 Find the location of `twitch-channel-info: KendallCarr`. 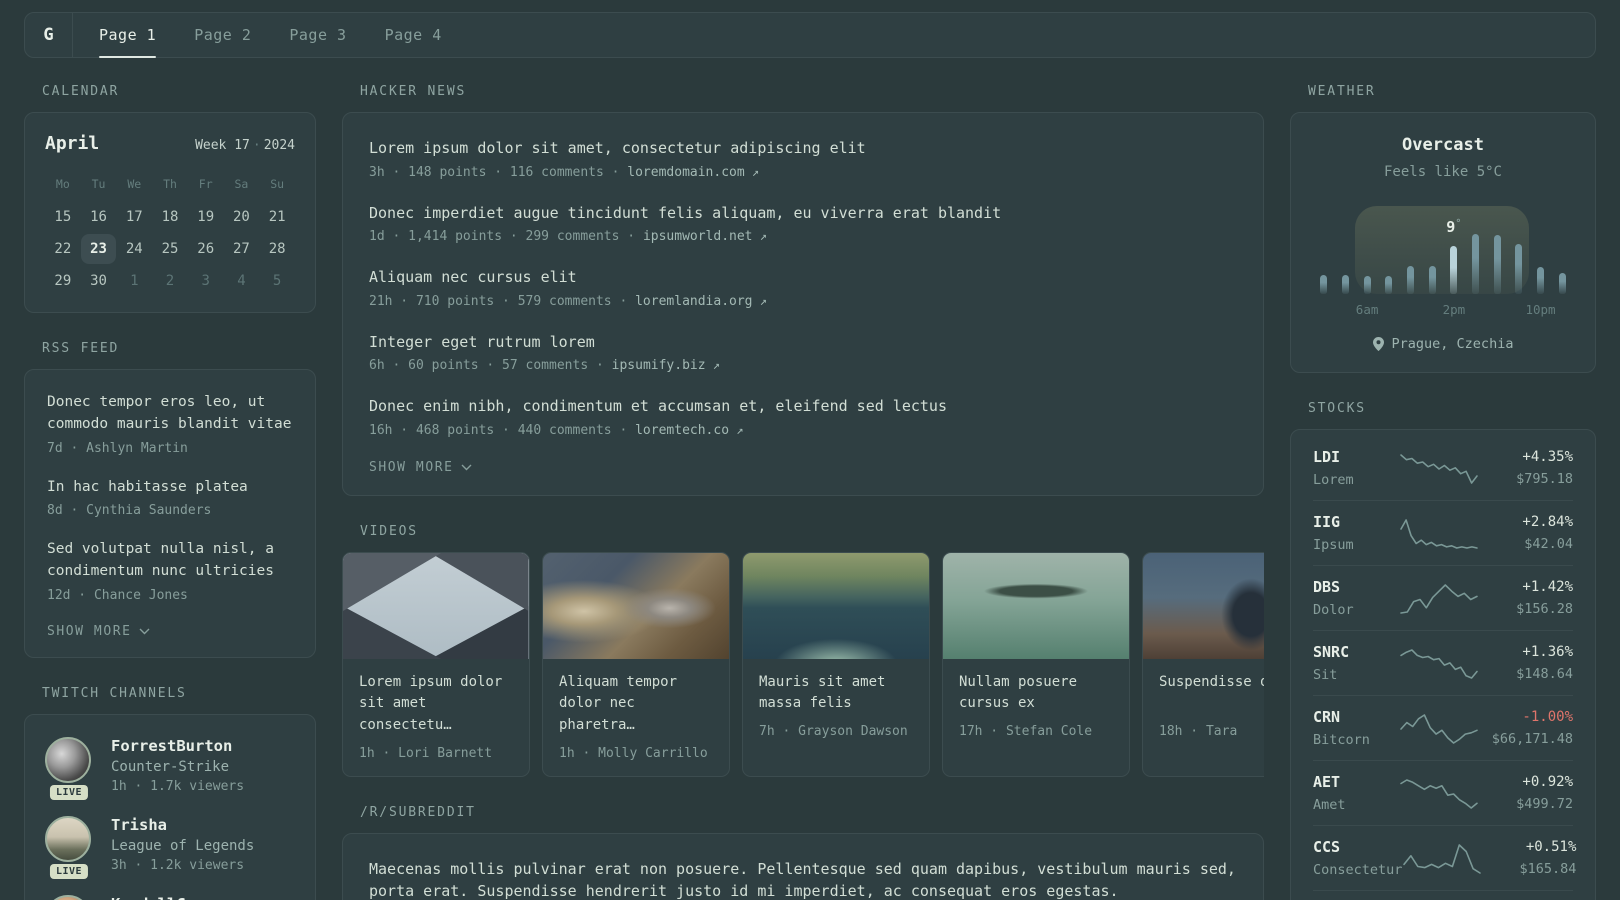

twitch-channel-info: KendallCarr is located at coordinates (162, 897).